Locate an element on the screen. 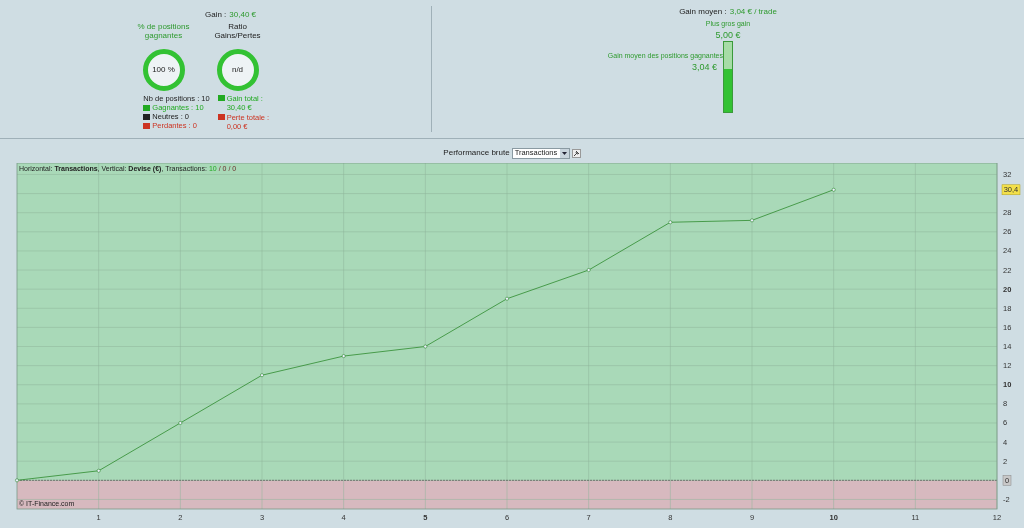  gain-value: 30,40 € is located at coordinates (242, 15).